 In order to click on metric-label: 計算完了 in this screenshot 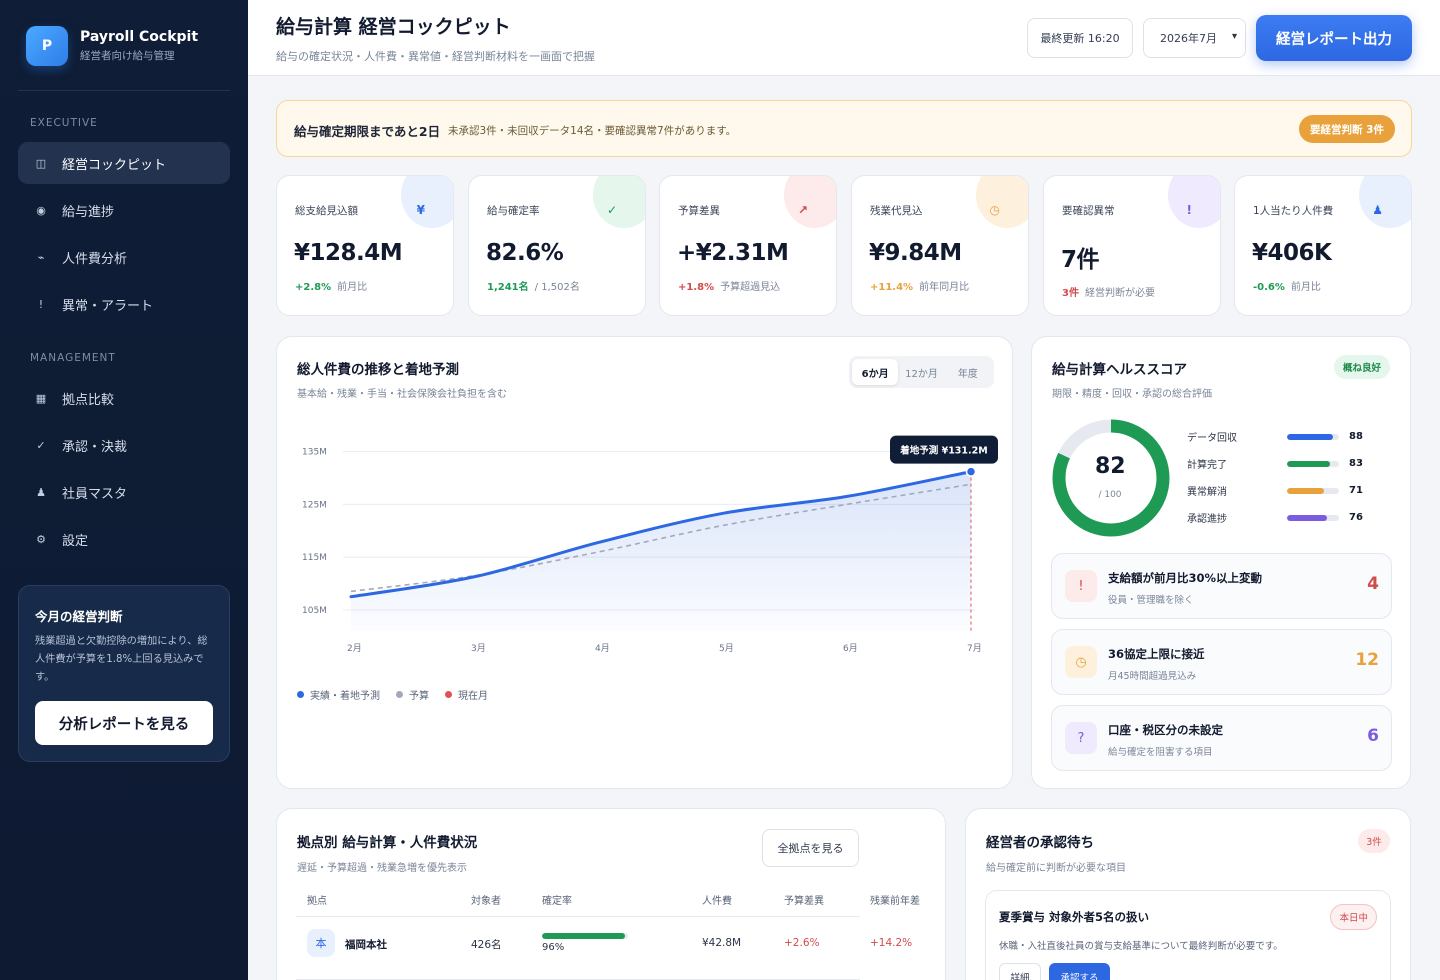, I will do `click(1207, 465)`.